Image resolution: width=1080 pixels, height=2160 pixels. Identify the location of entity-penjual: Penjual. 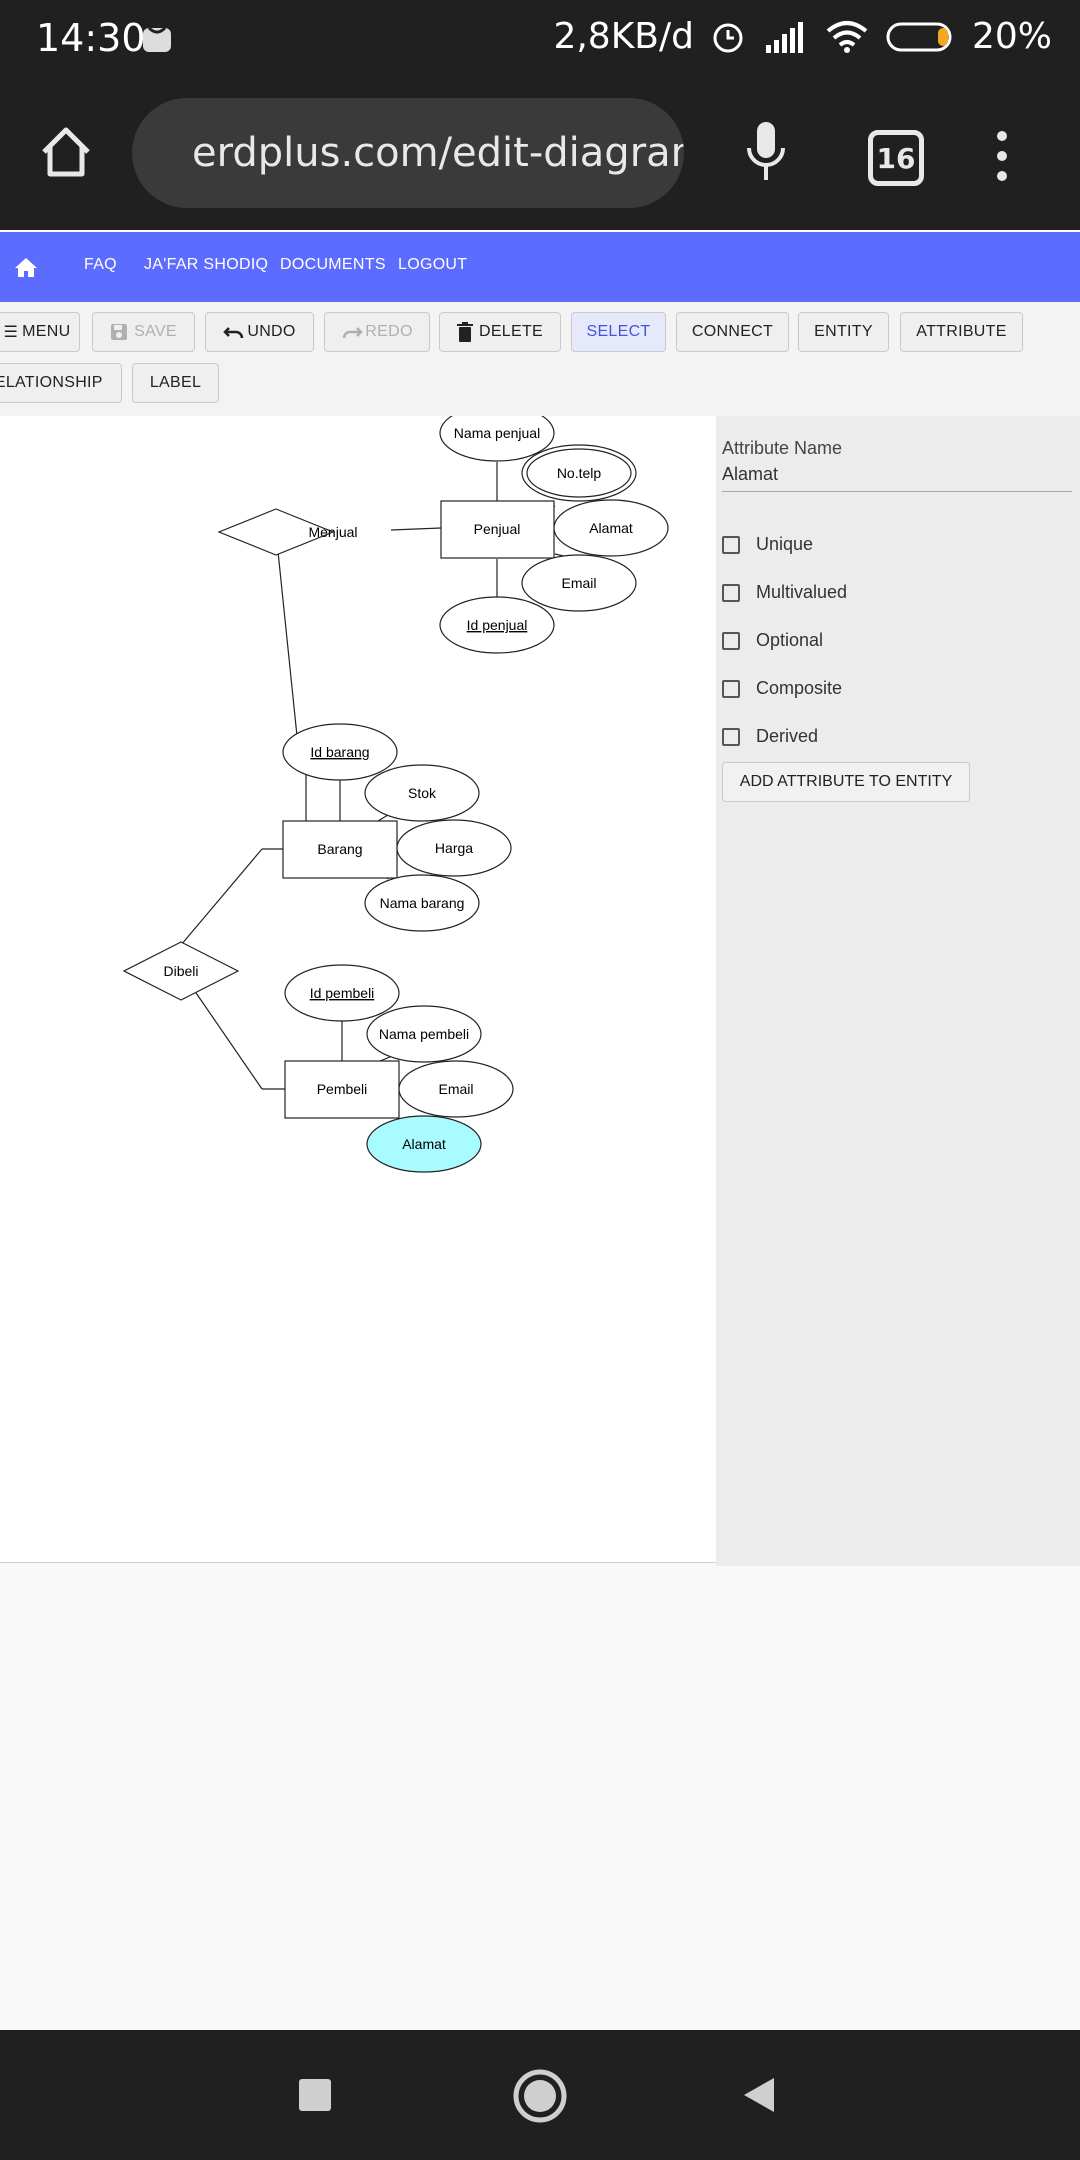
(497, 529).